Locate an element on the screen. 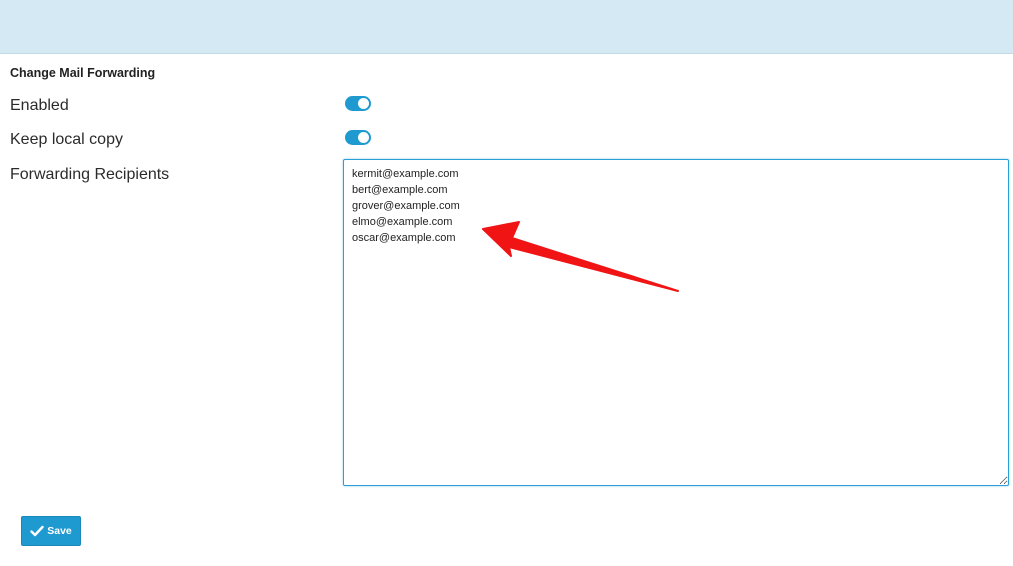  enabled-toggle is located at coordinates (358, 103).